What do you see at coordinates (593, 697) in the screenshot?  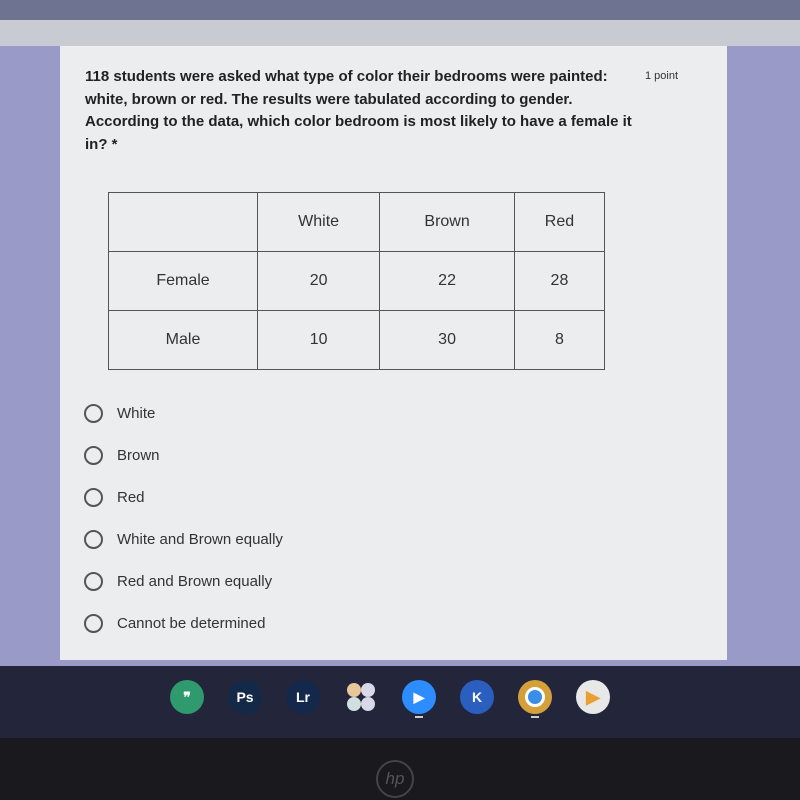 I see `play-store-icon: ▶` at bounding box center [593, 697].